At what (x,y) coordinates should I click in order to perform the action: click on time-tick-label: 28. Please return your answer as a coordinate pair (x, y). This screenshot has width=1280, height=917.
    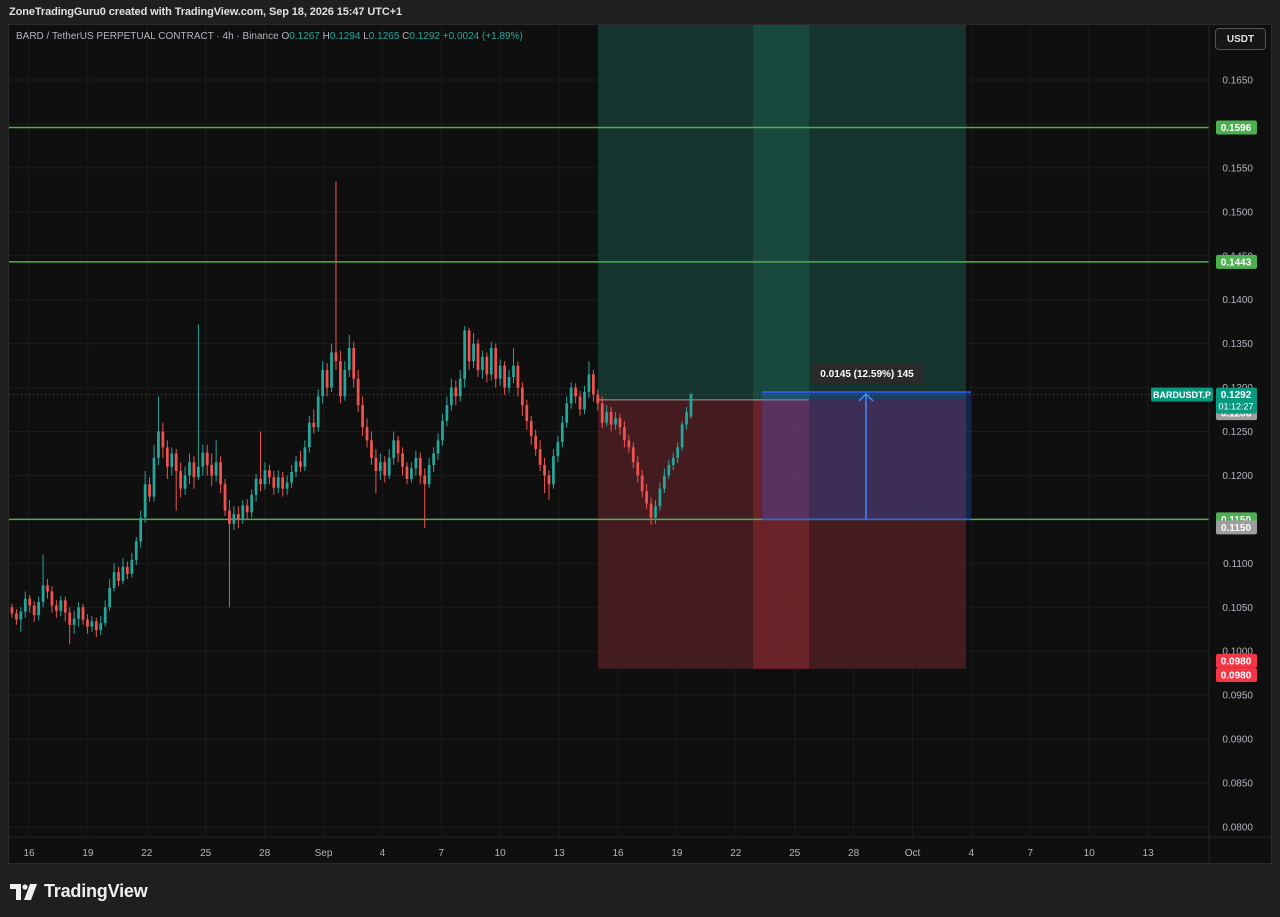
    Looking at the image, I should click on (265, 853).